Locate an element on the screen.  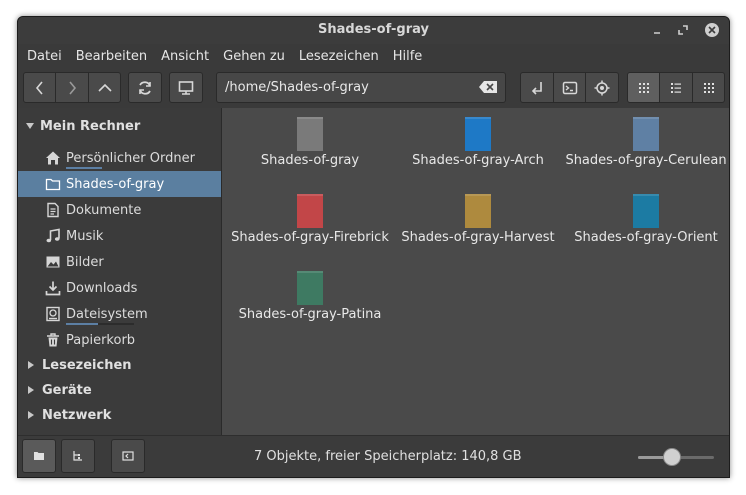
sidebar-item-label: Papierkorb is located at coordinates (101, 340).